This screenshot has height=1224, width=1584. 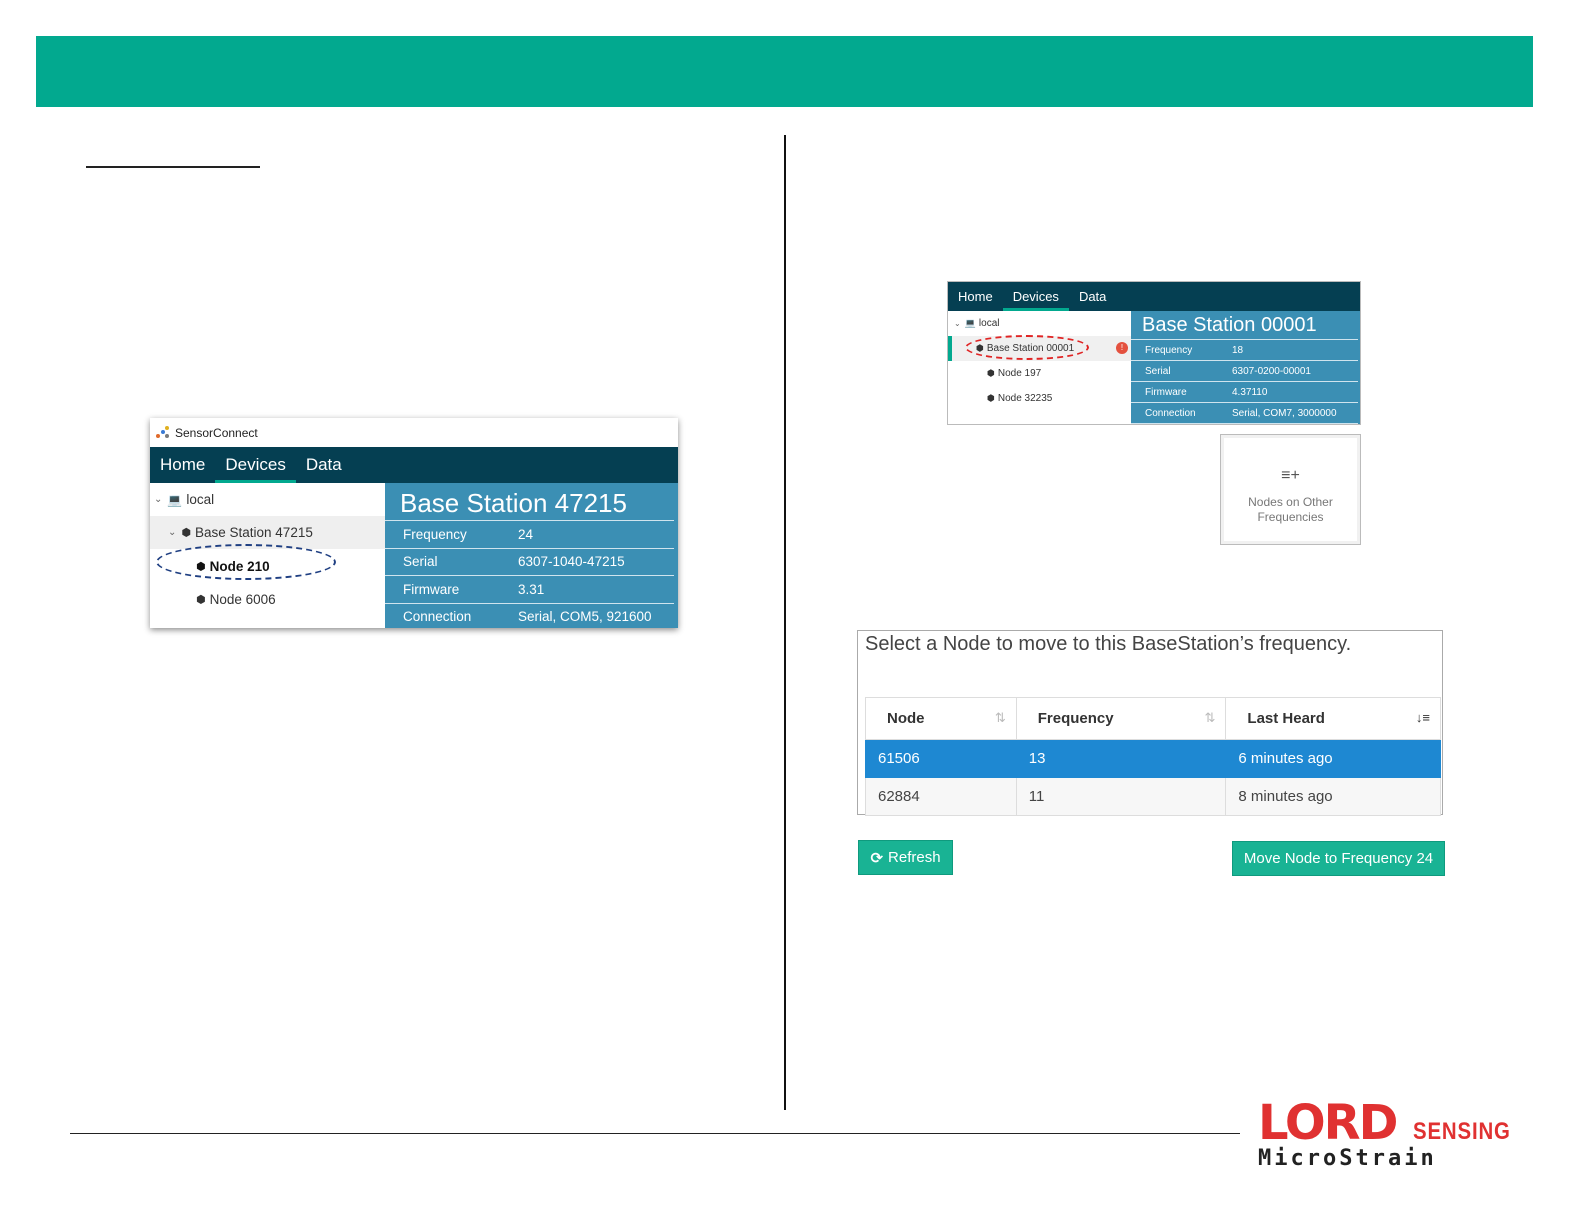 What do you see at coordinates (941, 718) in the screenshot?
I see `column-header-node: Node ⇅` at bounding box center [941, 718].